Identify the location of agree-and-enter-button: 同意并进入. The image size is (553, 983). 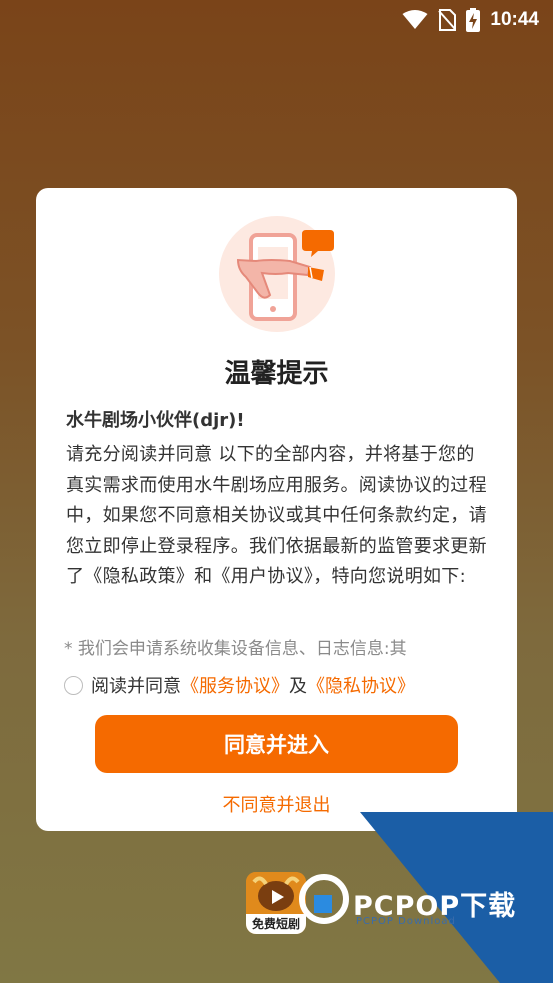
(276, 744).